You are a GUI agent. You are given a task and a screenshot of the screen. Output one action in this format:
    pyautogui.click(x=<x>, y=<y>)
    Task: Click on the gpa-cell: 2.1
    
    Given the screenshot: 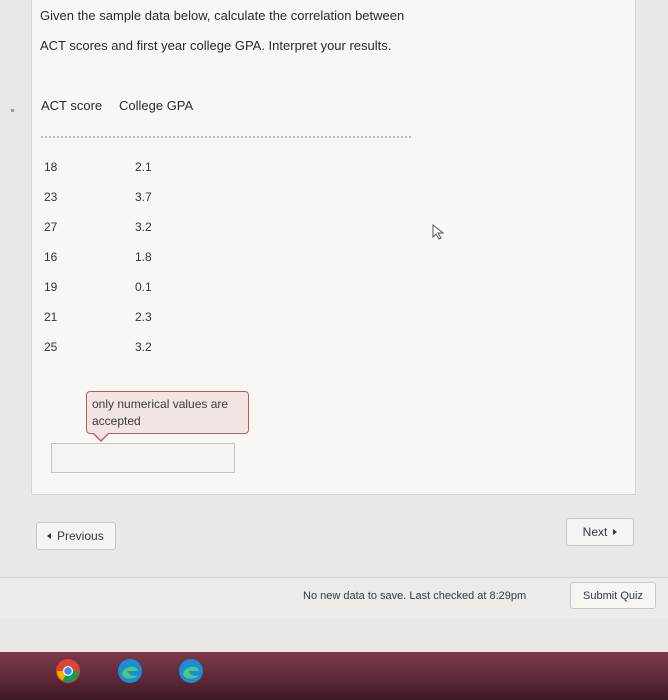 What is the action you would take?
    pyautogui.click(x=143, y=167)
    